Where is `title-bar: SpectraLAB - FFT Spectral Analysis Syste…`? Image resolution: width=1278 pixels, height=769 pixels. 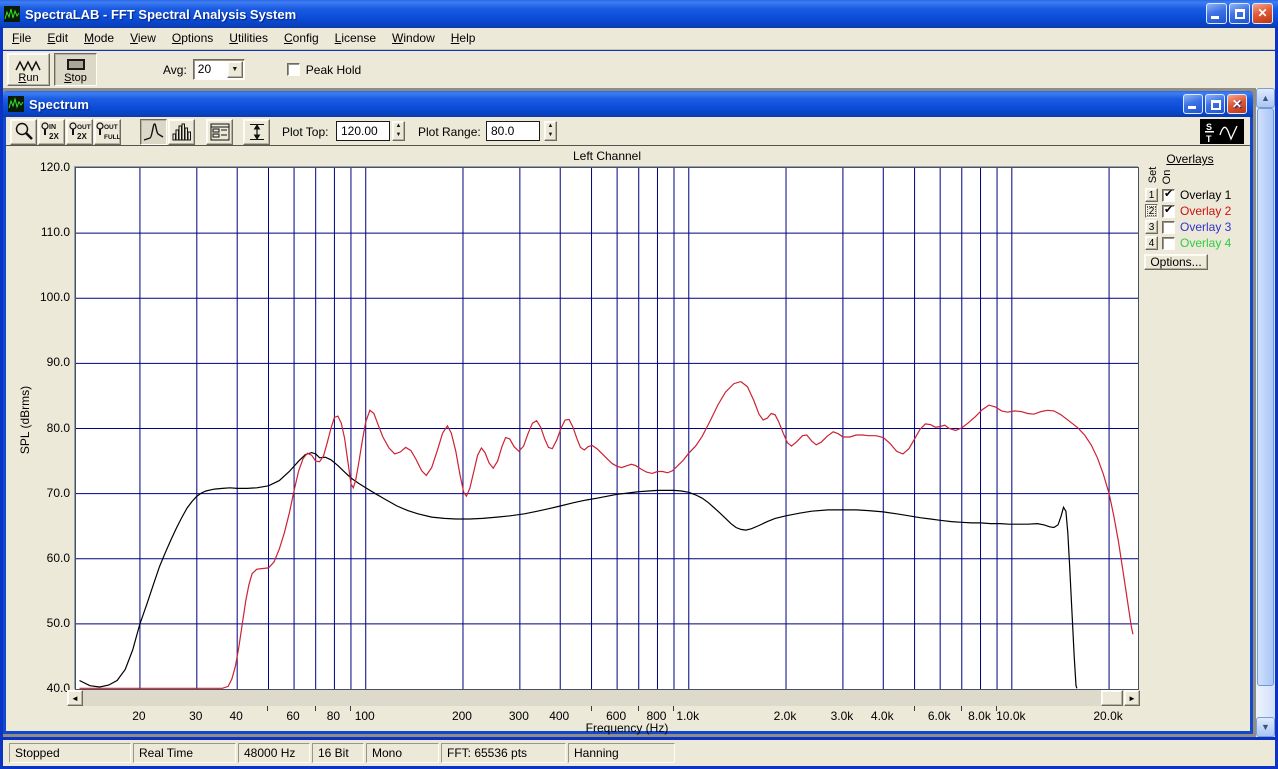 title-bar: SpectraLAB - FFT Spectral Analysis Syste… is located at coordinates (639, 14).